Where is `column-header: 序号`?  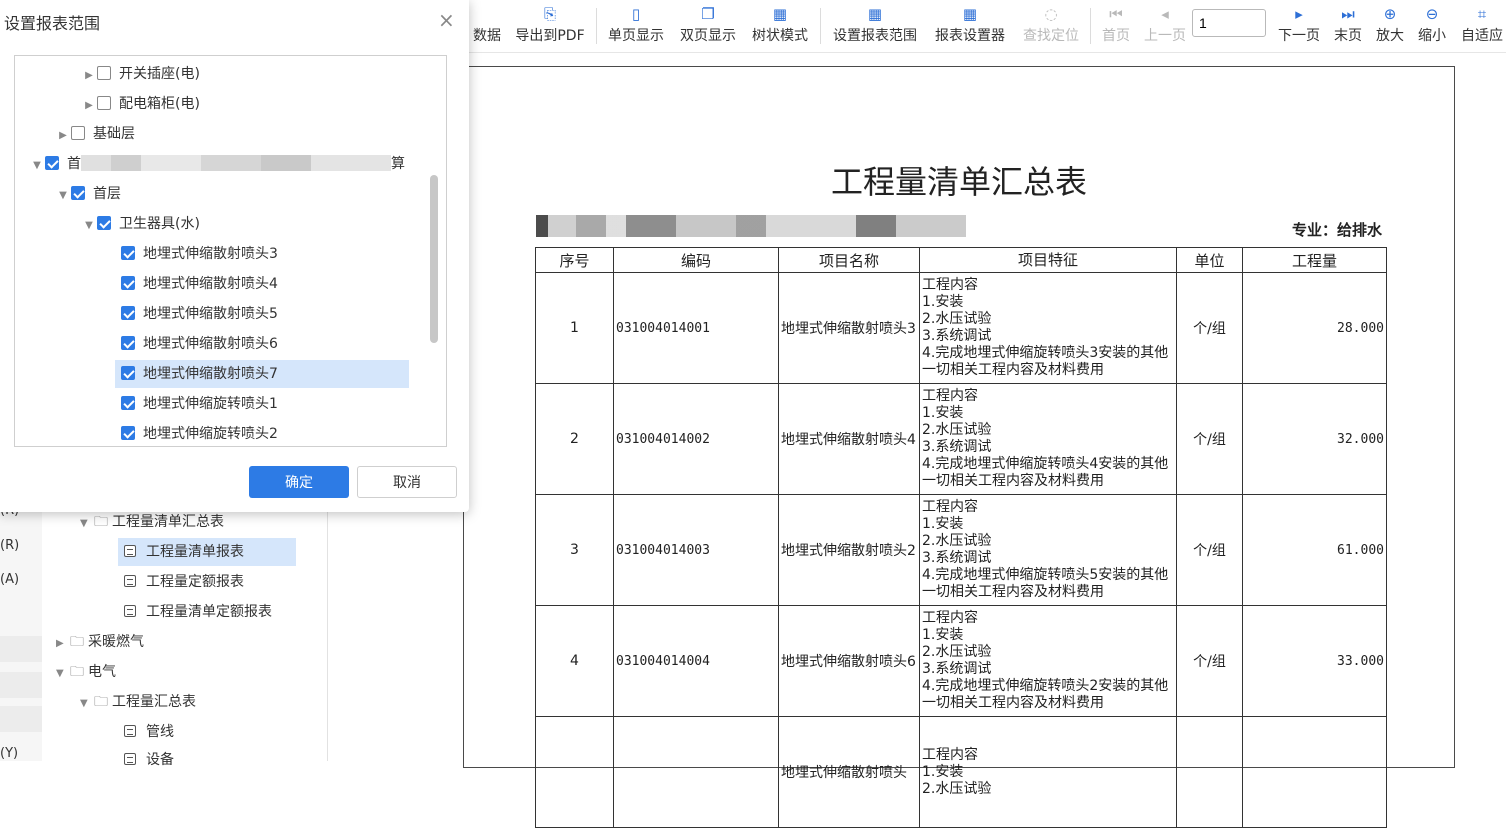 column-header: 序号 is located at coordinates (574, 260).